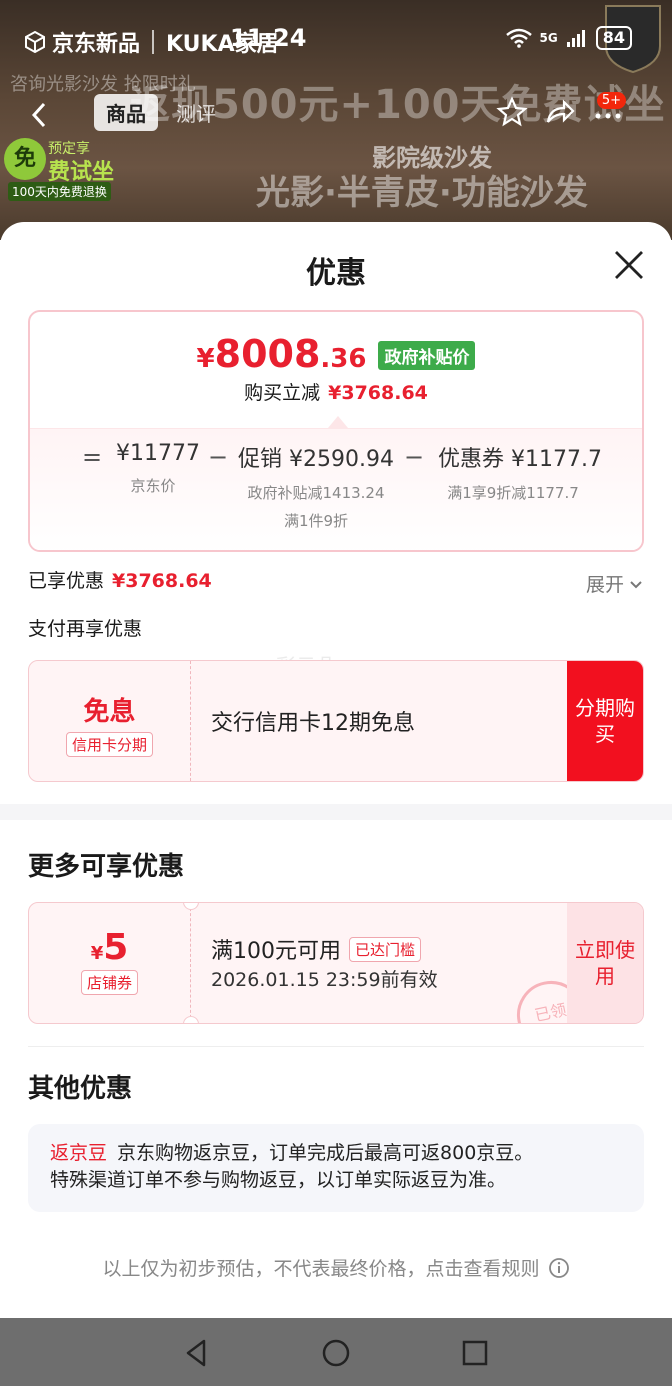 Image resolution: width=672 pixels, height=1386 pixels. I want to click on jd-beans-line1: 返京豆 京东购物返京豆，订单完成后最高可返800京豆。, so click(336, 1153).